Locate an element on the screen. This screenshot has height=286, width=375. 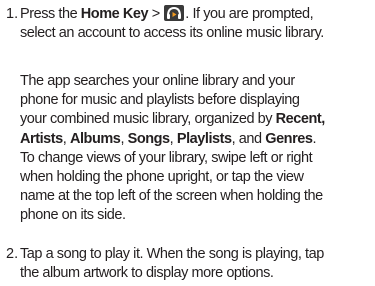
play-music-headphones-icon is located at coordinates (174, 13).